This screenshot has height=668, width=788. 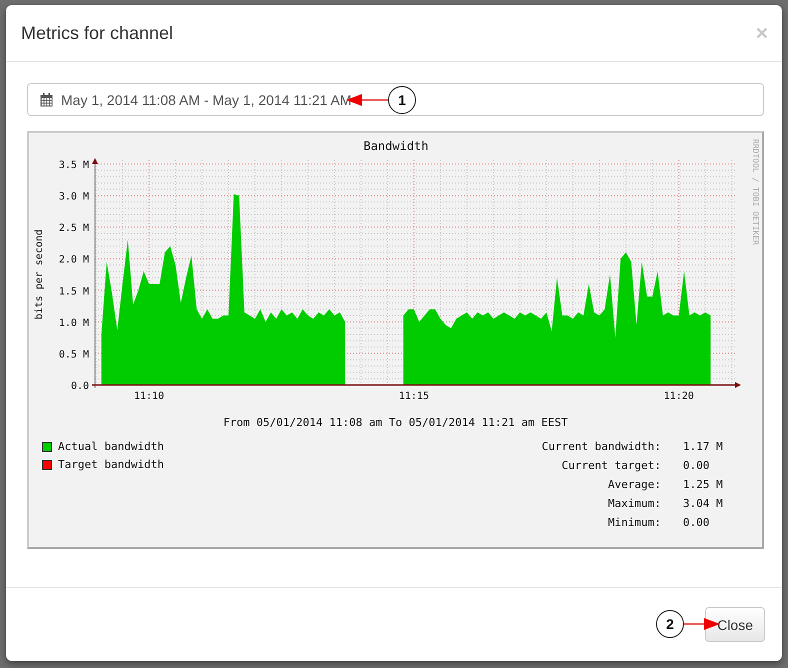 What do you see at coordinates (73, 354) in the screenshot?
I see `y-tick-label: 0.5 M` at bounding box center [73, 354].